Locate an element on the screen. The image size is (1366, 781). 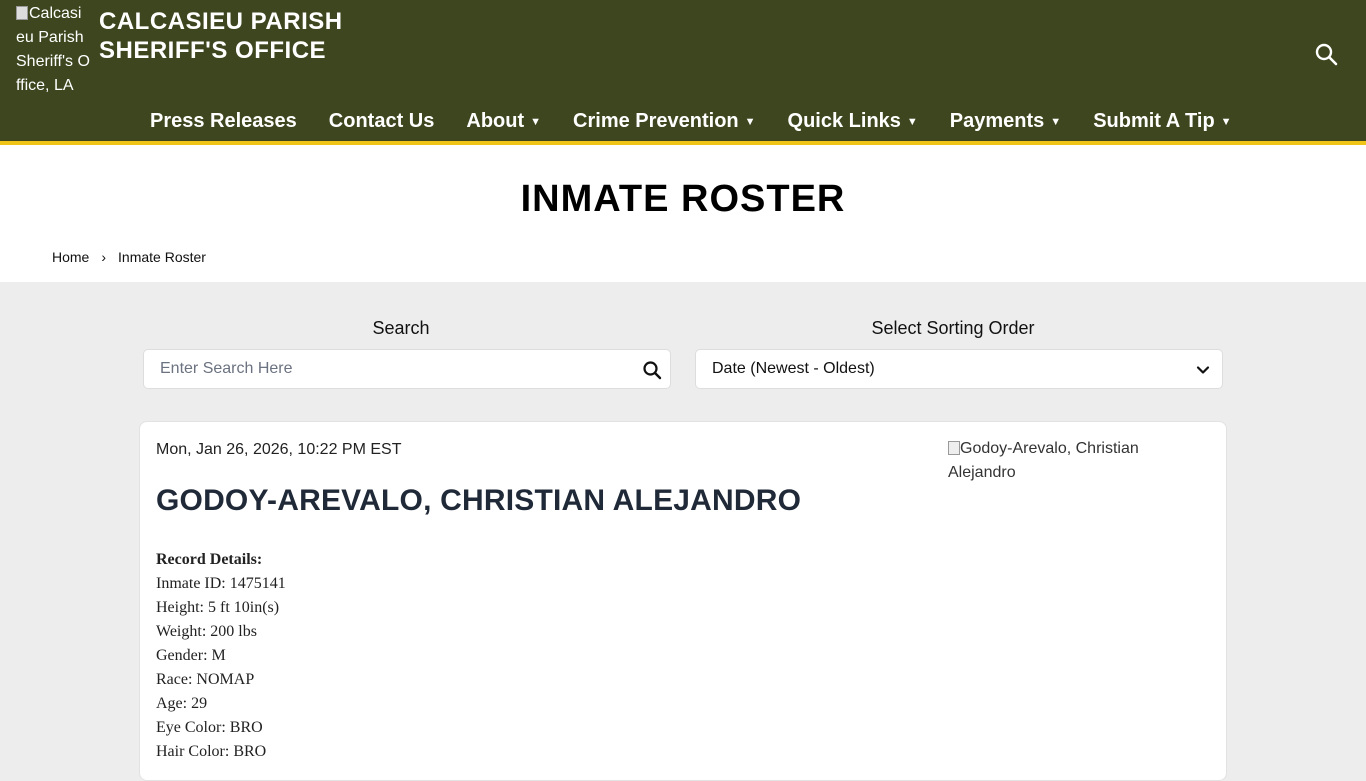
detail-gender: Gender: M is located at coordinates (191, 655).